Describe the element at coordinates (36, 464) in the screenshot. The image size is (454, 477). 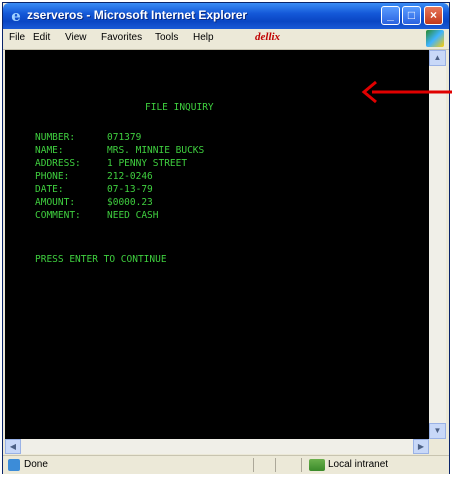
I see `status-text: Done` at that location.